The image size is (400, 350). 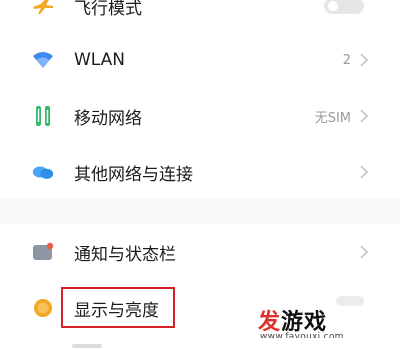 What do you see at coordinates (200, 344) in the screenshot?
I see `bottom-partial-row` at bounding box center [200, 344].